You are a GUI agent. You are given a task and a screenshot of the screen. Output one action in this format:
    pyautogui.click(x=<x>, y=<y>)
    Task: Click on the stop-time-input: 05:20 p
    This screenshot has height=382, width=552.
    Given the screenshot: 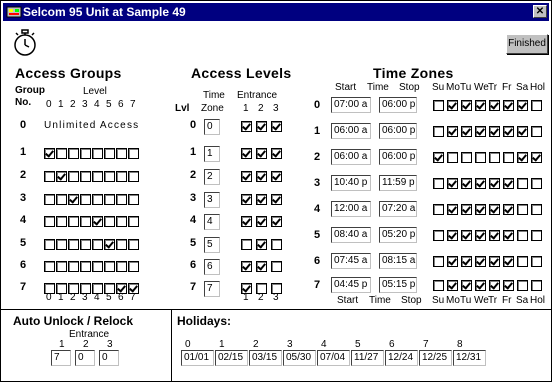 What is the action you would take?
    pyautogui.click(x=398, y=235)
    